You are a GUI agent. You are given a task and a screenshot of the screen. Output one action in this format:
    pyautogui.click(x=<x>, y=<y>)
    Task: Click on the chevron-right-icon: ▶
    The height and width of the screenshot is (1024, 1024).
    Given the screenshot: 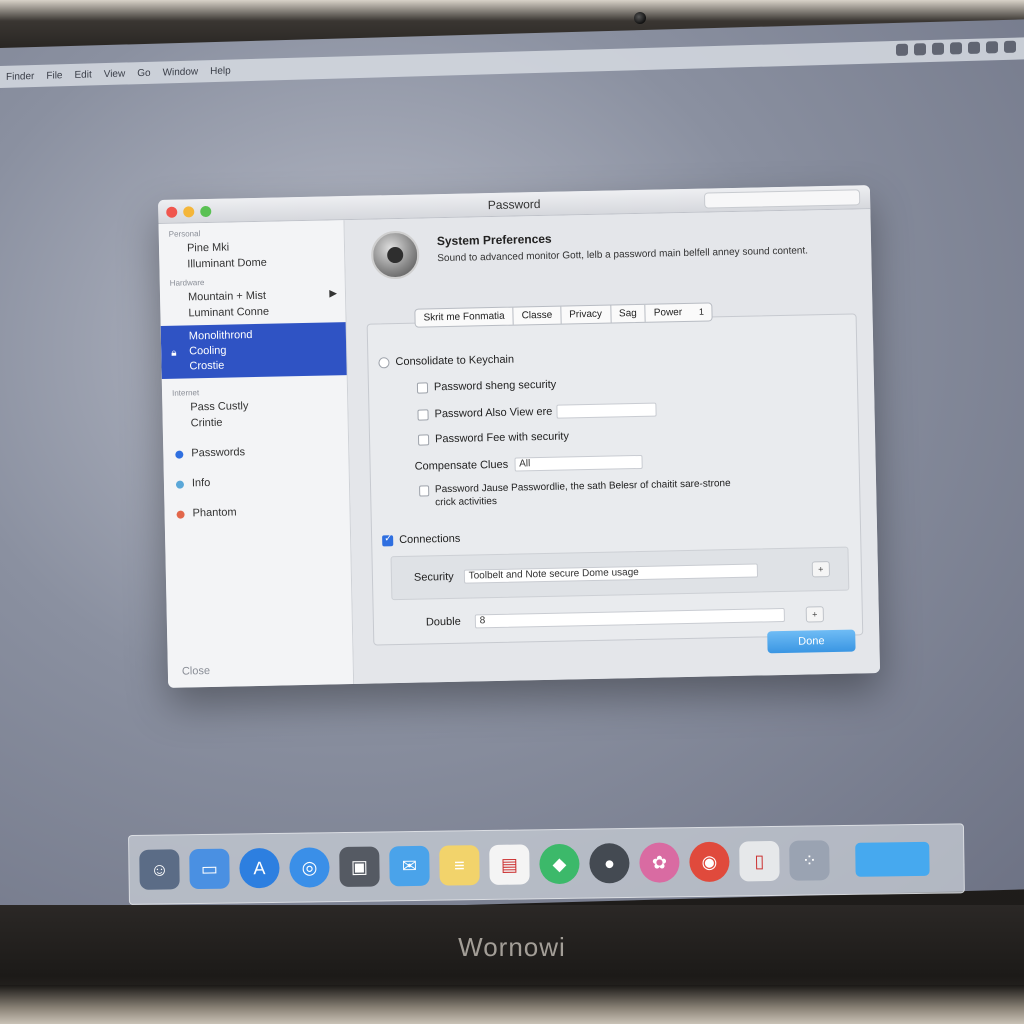 What is the action you would take?
    pyautogui.click(x=333, y=294)
    